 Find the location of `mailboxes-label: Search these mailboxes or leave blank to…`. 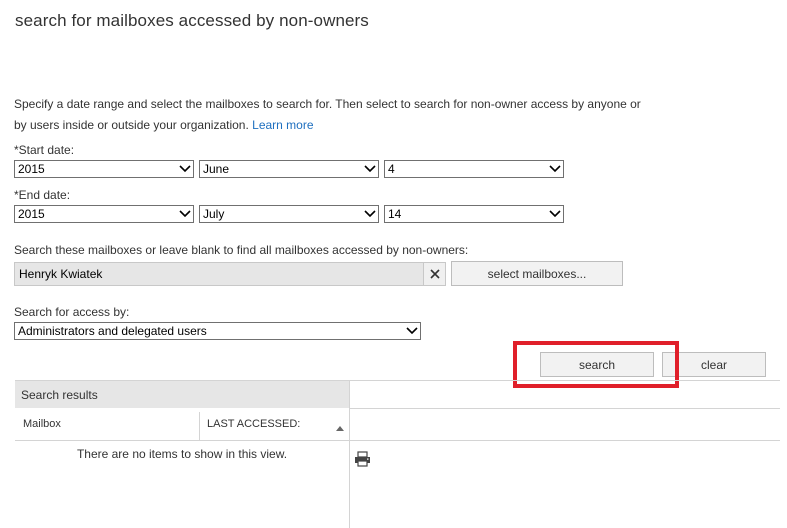

mailboxes-label: Search these mailboxes or leave blank to… is located at coordinates (241, 250).